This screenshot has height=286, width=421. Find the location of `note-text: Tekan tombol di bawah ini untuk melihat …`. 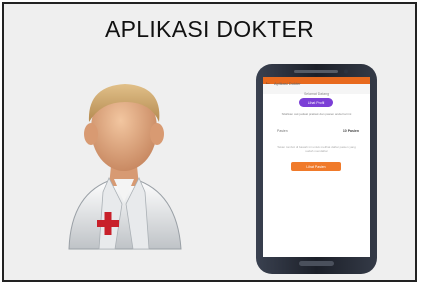

note-text: Tekan tombol di bawah ini untuk melihat … is located at coordinates (316, 149).